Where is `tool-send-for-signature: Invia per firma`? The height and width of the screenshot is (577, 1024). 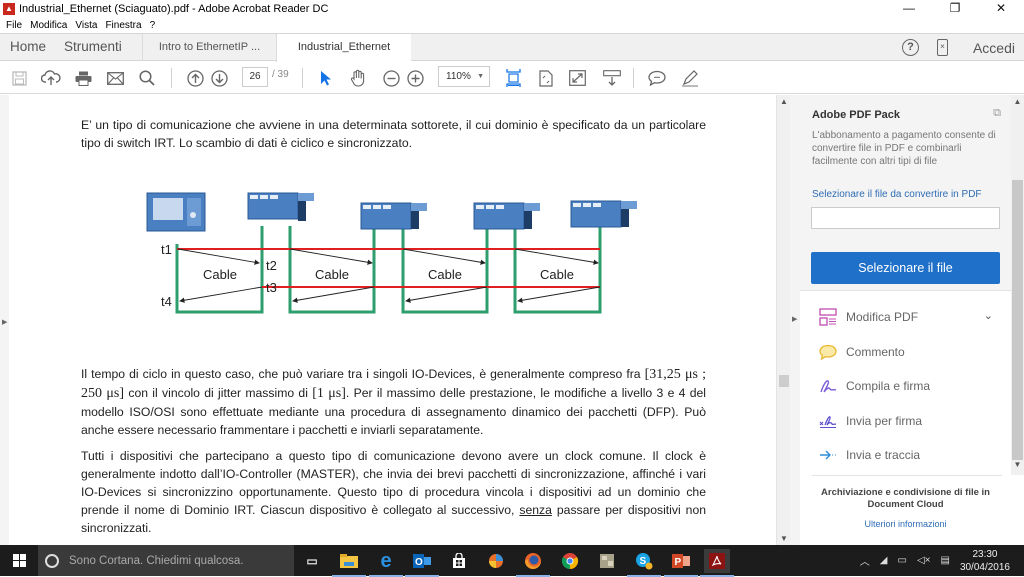 tool-send-for-signature: Invia per firma is located at coordinates (905, 421).